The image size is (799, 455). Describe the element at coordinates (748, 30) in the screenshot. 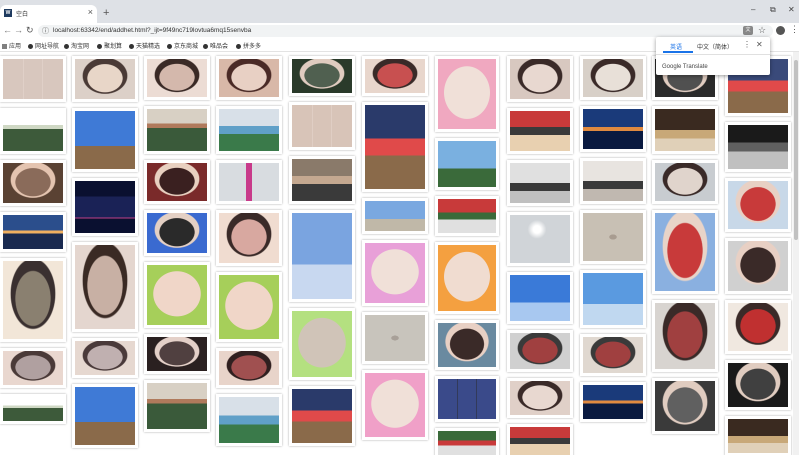

I see `translate-icon: 文` at that location.